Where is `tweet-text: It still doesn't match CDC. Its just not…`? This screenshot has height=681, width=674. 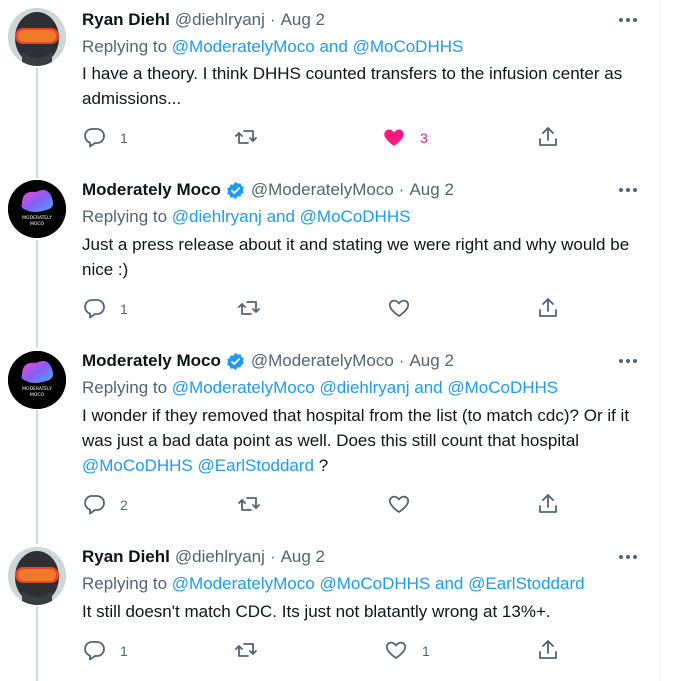
tweet-text: It still doesn't match CDC. Its just not… is located at coordinates (316, 611).